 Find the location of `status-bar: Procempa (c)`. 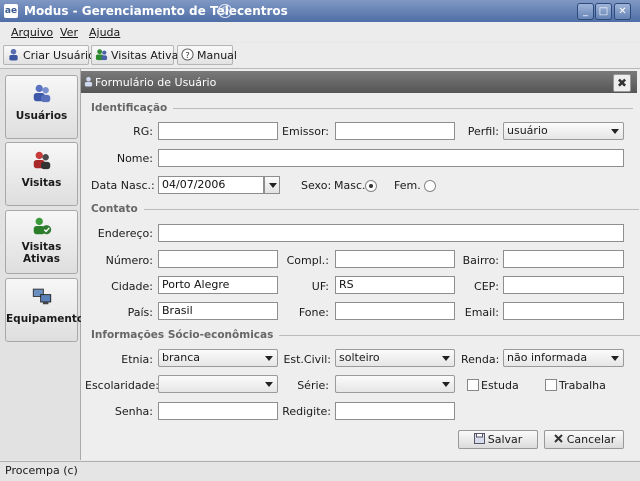

status-bar: Procempa (c) is located at coordinates (320, 471).